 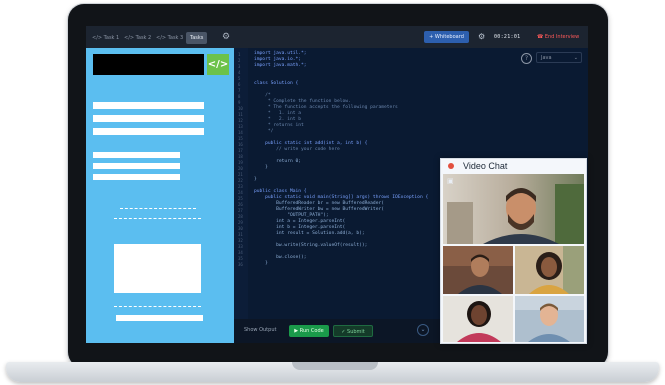 What do you see at coordinates (240, 258) in the screenshot?
I see `line-number: 35` at bounding box center [240, 258].